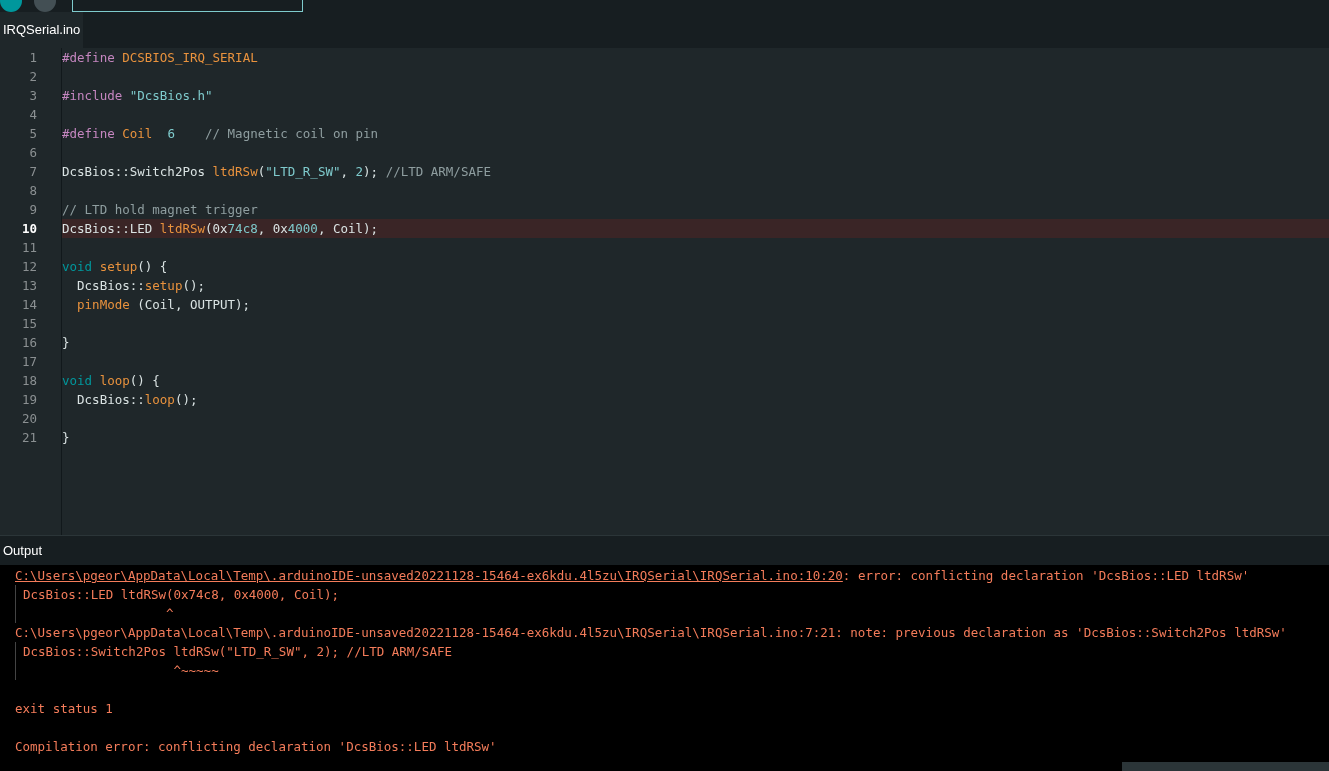  I want to click on line-number: 15, so click(28, 324).